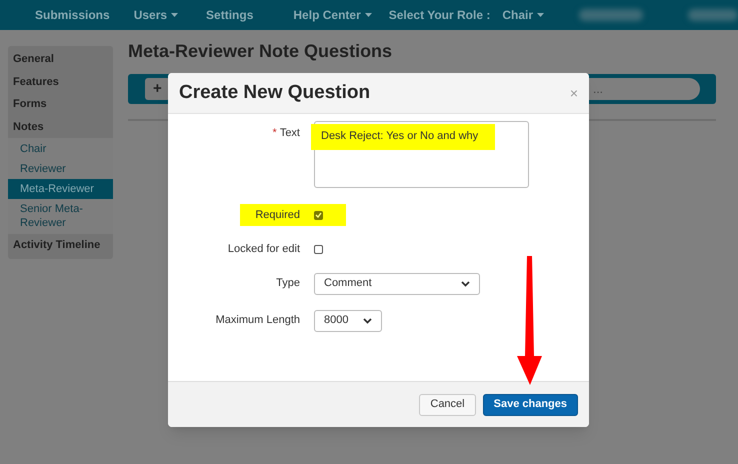 This screenshot has height=464, width=738. What do you see at coordinates (72, 15) in the screenshot?
I see `nav-link: Submissions` at bounding box center [72, 15].